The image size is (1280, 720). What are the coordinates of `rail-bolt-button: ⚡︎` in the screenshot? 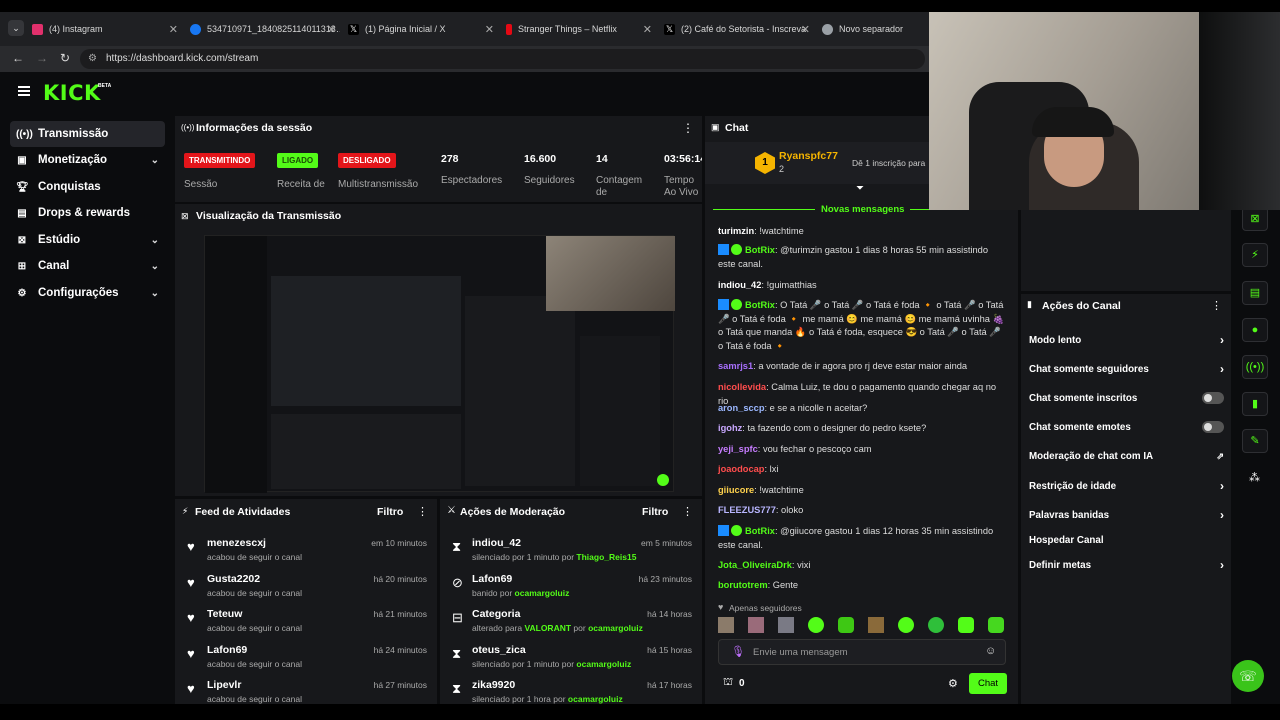 It's located at (1255, 255).